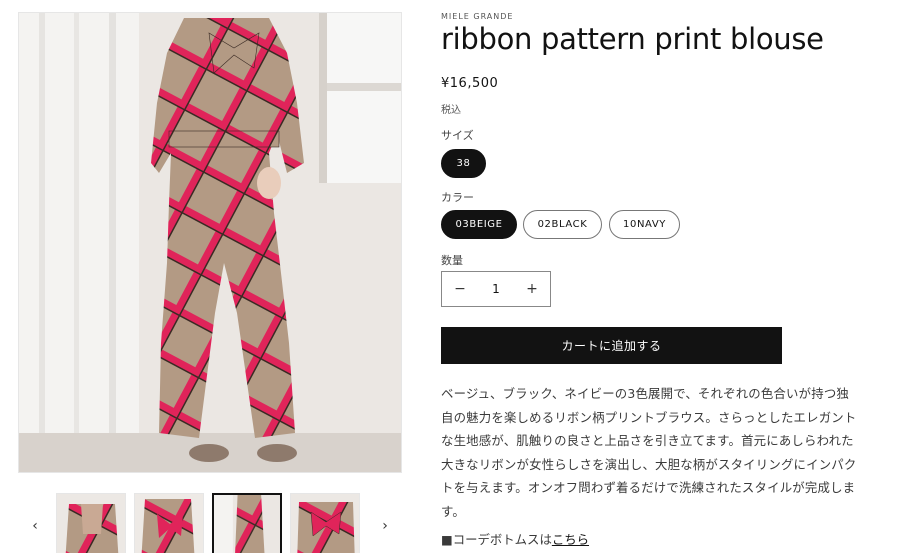 Image resolution: width=900 pixels, height=553 pixels. I want to click on description-line: す。, so click(453, 511).